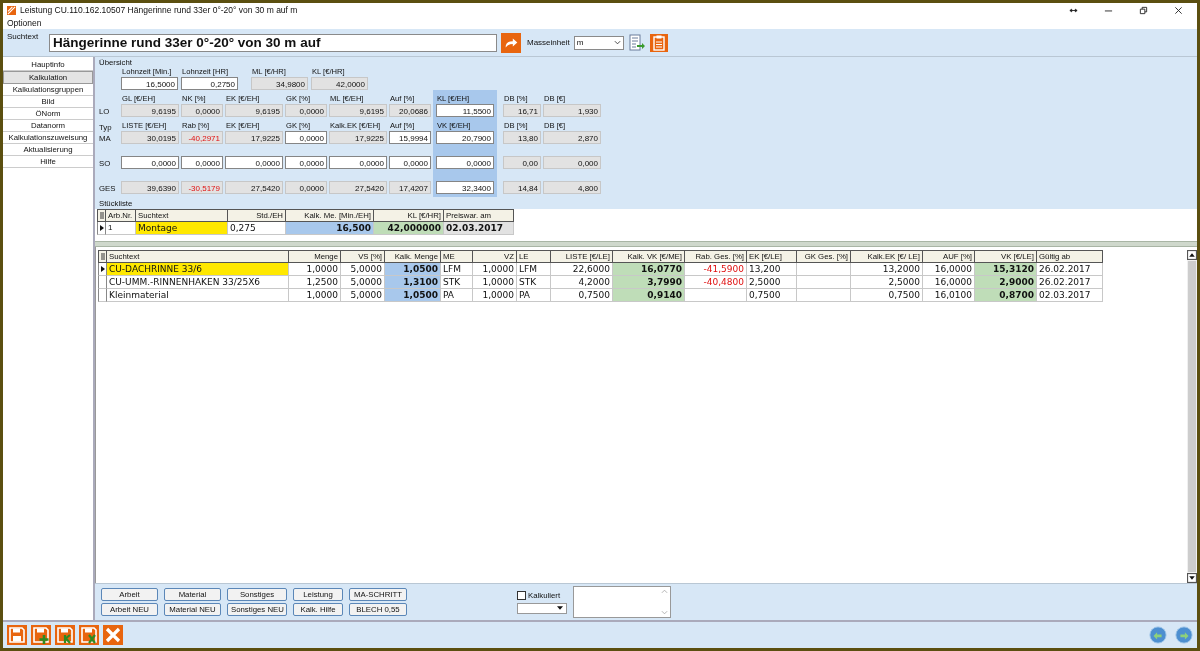 This screenshot has height=651, width=1200. I want to click on save-icon, so click(17, 635).